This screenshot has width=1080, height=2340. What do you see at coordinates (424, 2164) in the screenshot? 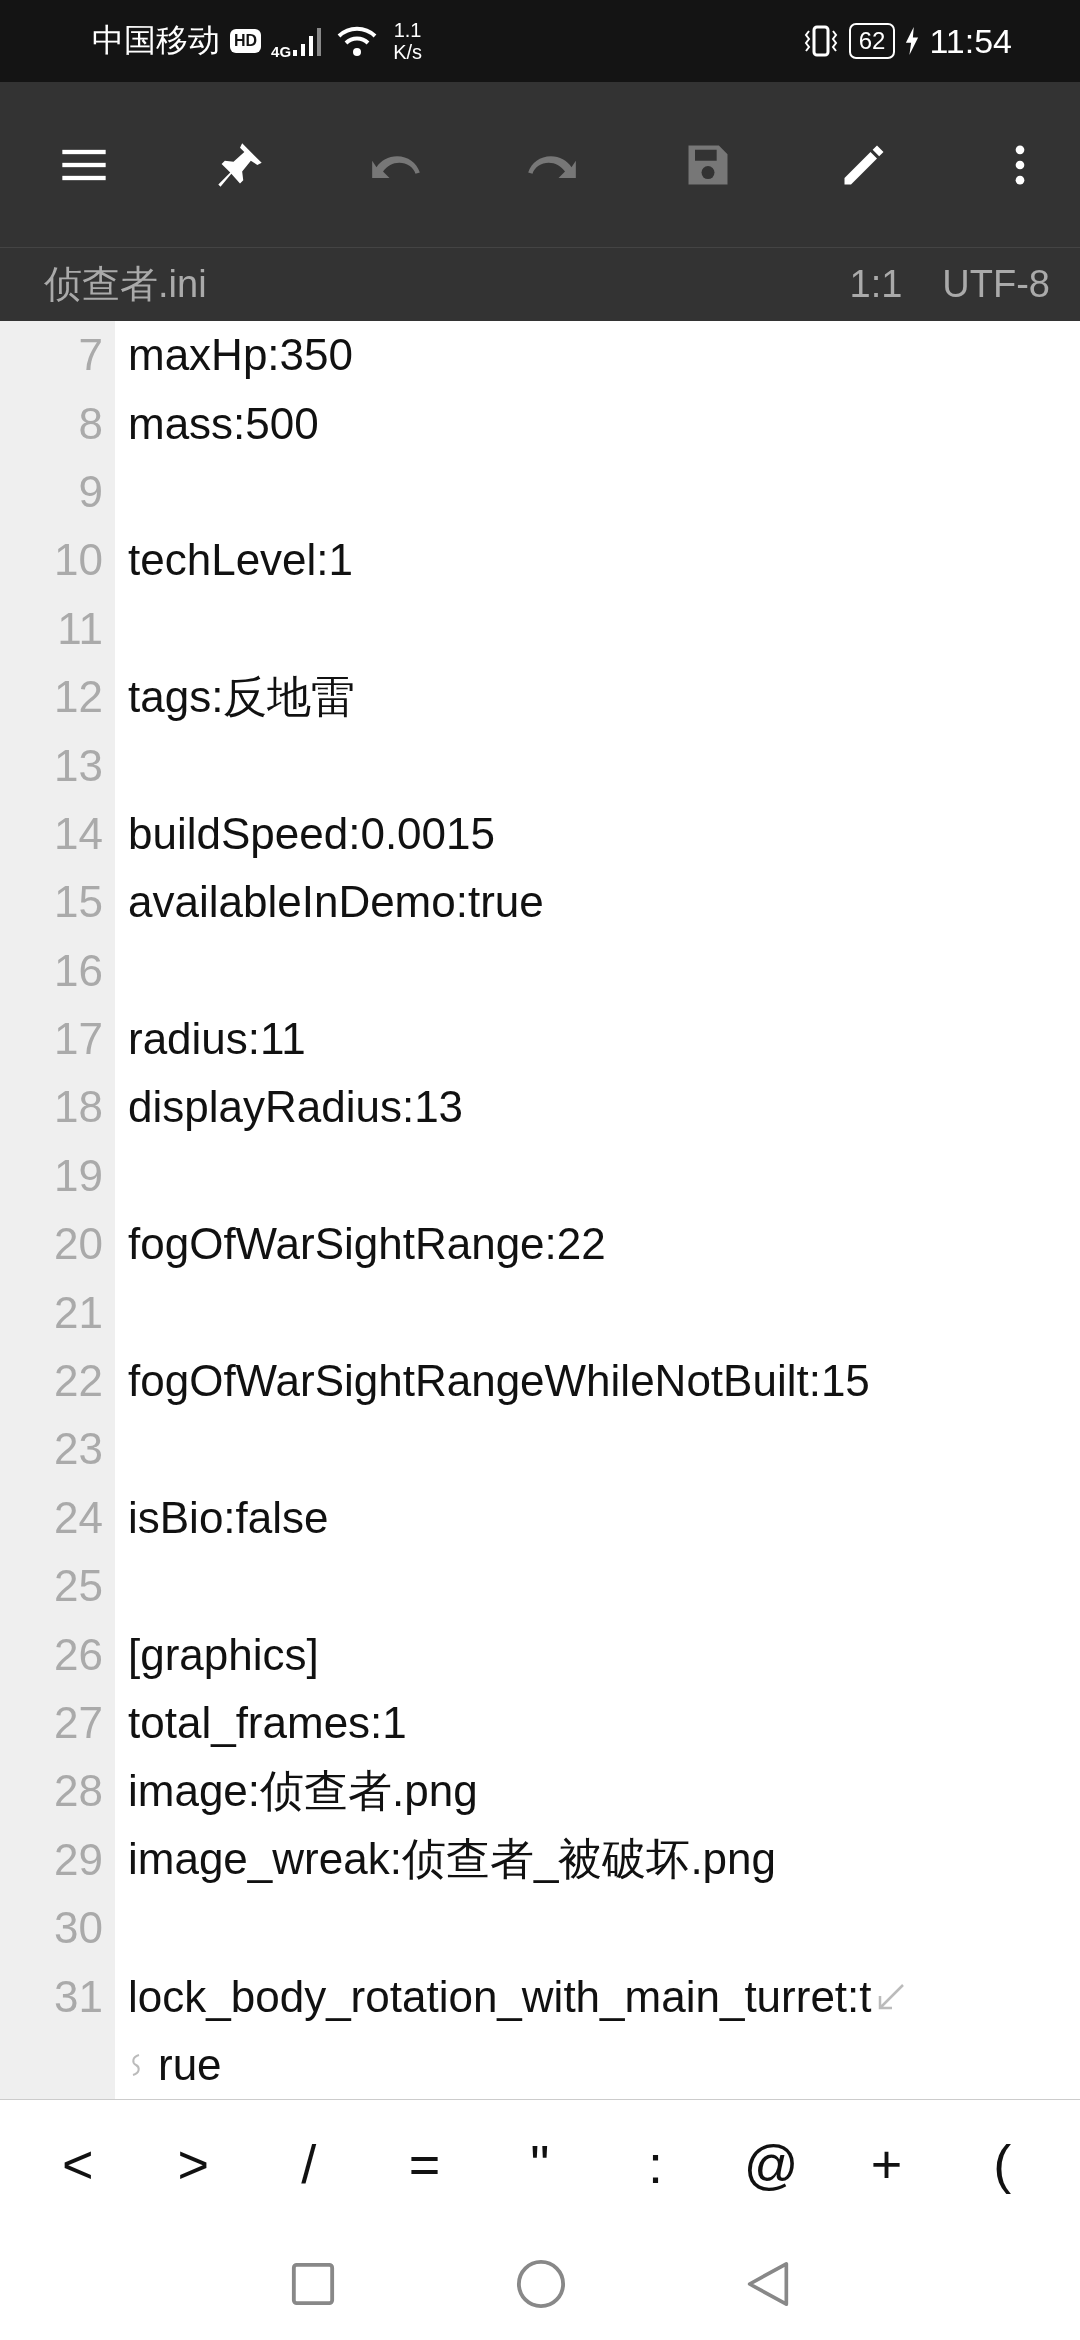
I see `symbol-key: =` at bounding box center [424, 2164].